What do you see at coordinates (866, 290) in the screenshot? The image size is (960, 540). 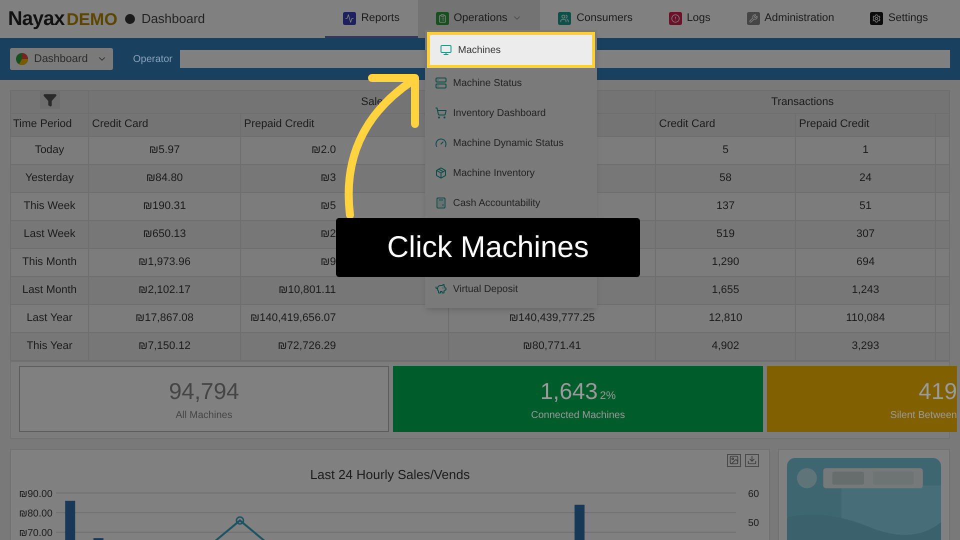 I see `table-cell: 1,243` at bounding box center [866, 290].